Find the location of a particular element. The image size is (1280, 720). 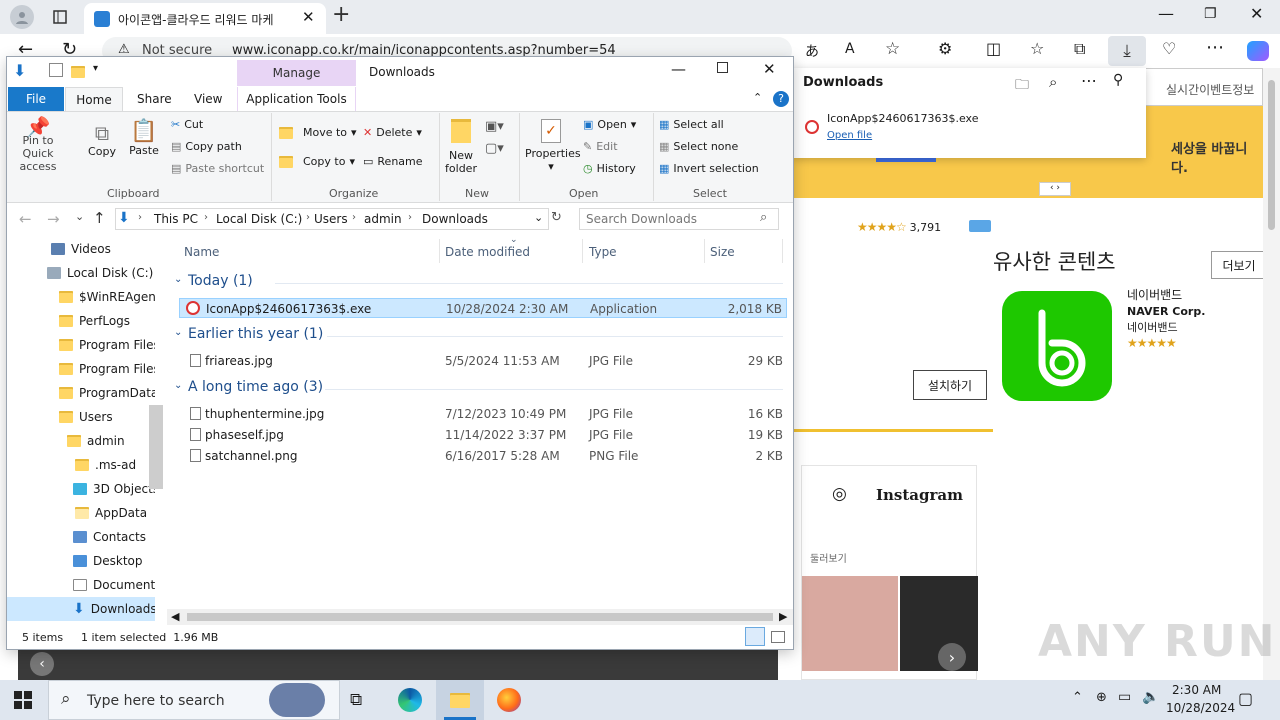

volume-icon: 🔈 is located at coordinates (1150, 697).